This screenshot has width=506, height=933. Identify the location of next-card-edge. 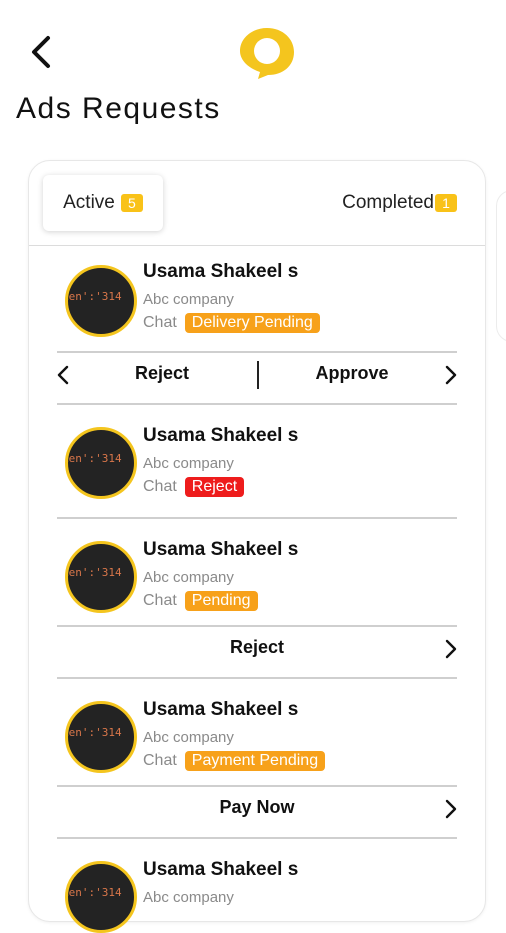
(501, 266).